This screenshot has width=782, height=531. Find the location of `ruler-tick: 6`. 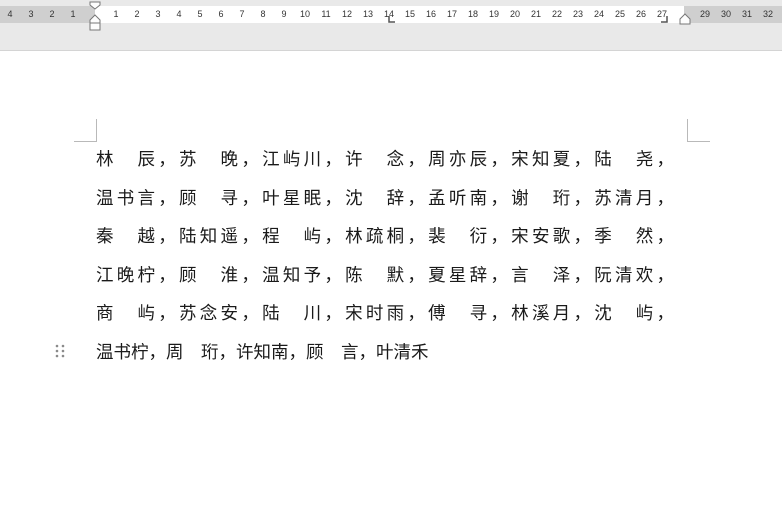

ruler-tick: 6 is located at coordinates (221, 14).